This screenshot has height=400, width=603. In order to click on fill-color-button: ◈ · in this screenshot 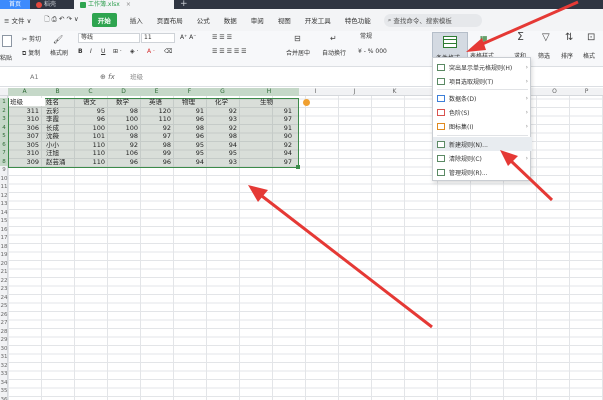, I will do `click(134, 51)`.